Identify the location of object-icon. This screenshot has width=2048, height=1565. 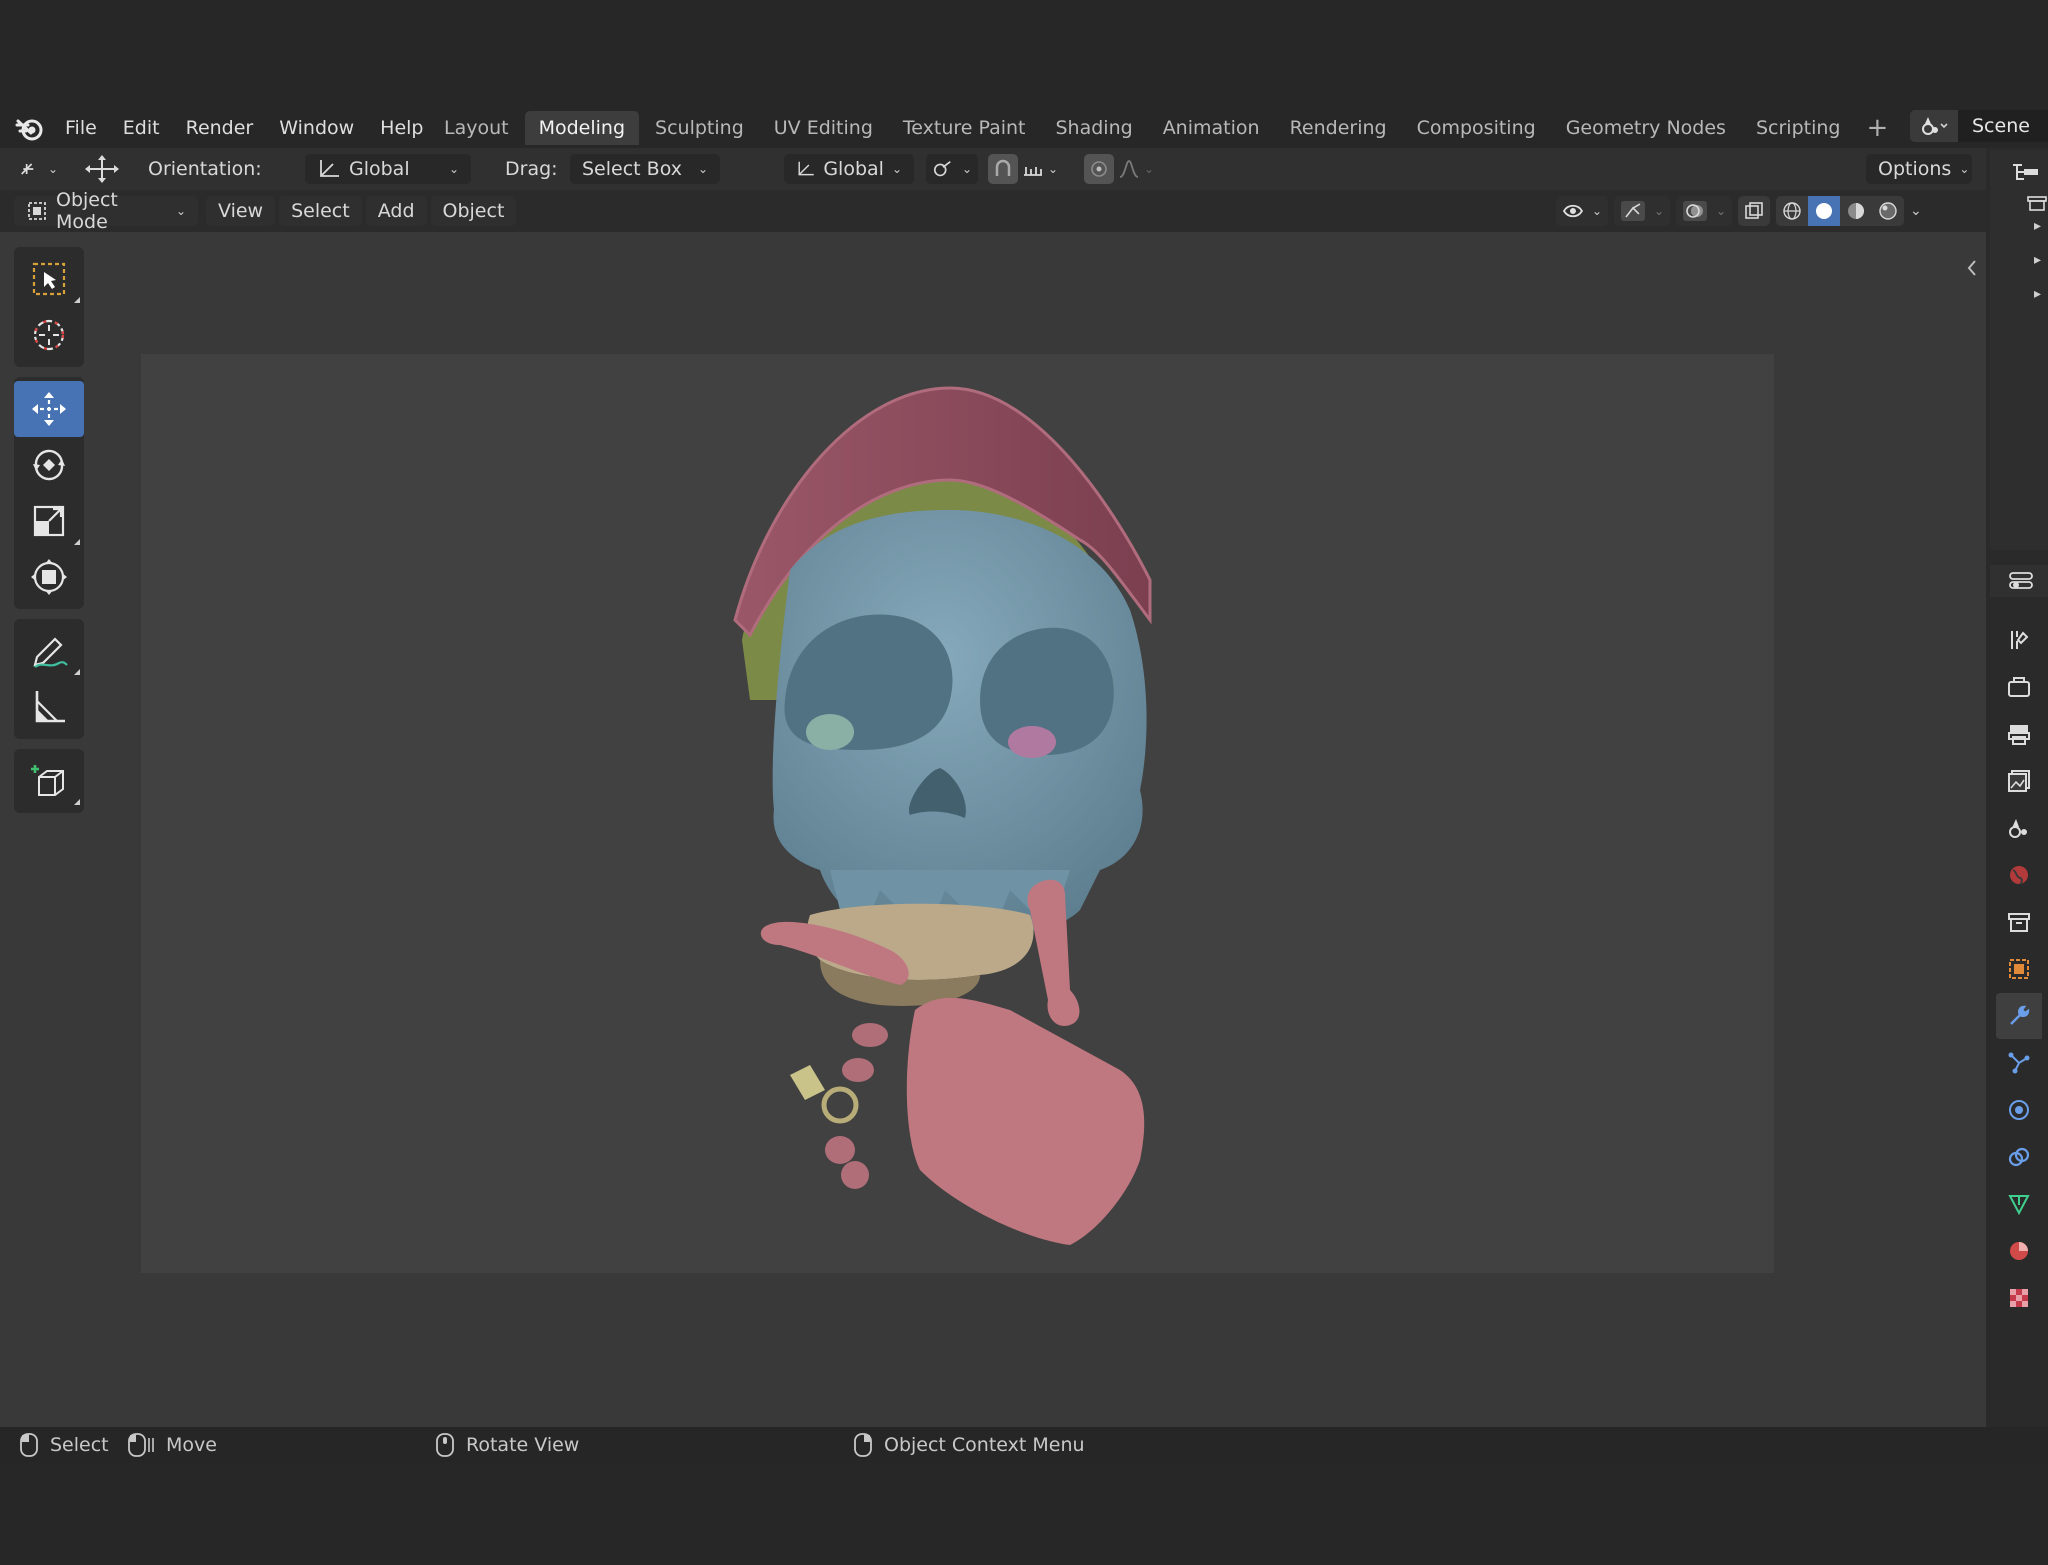
(2019, 969).